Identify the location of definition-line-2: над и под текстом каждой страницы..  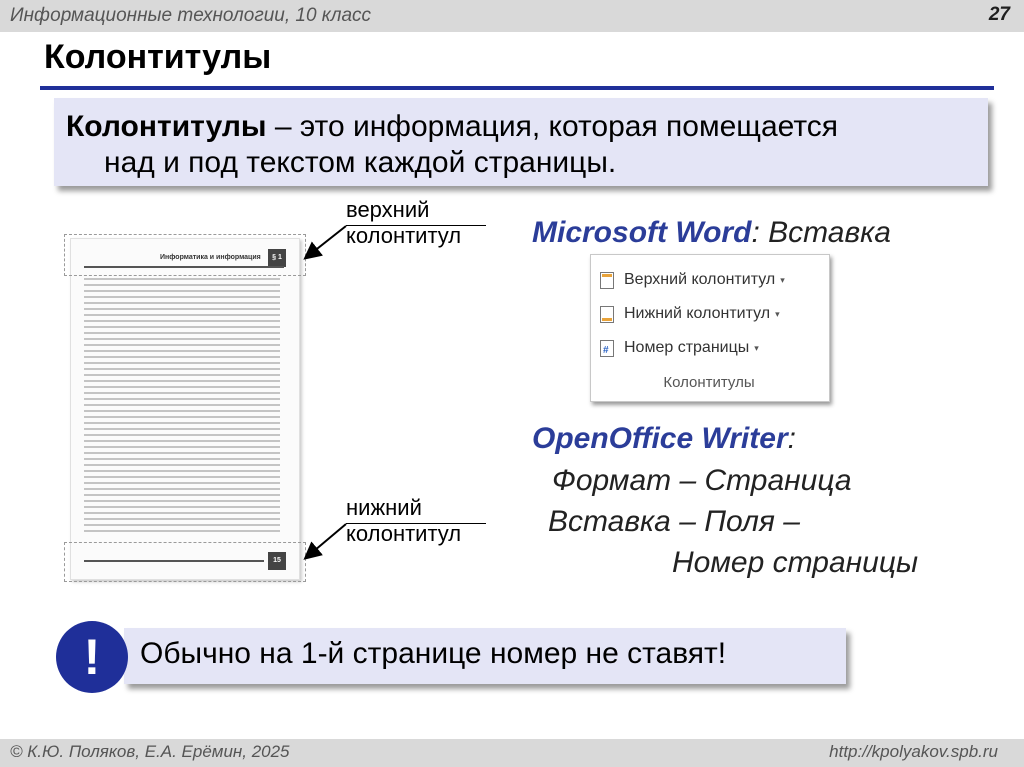
(360, 162).